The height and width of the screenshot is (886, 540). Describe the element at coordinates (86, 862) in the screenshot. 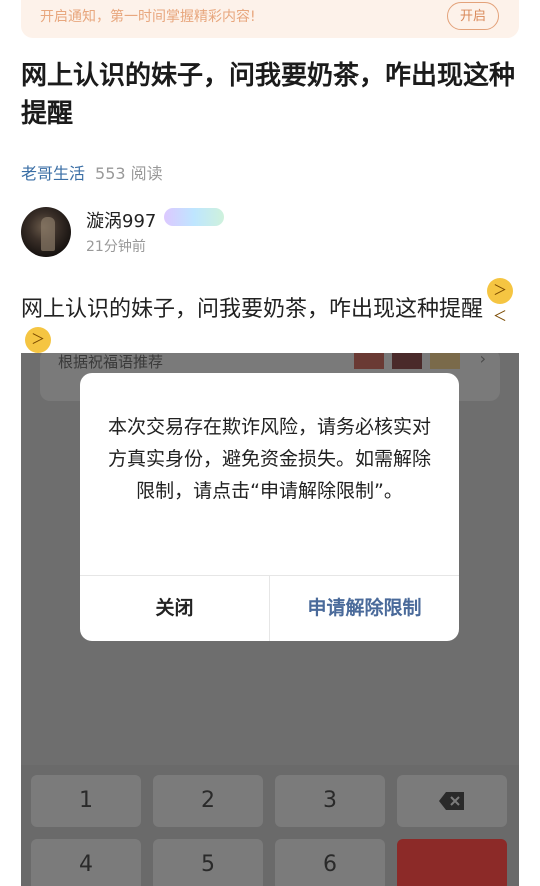

I see `key-4: 4` at that location.